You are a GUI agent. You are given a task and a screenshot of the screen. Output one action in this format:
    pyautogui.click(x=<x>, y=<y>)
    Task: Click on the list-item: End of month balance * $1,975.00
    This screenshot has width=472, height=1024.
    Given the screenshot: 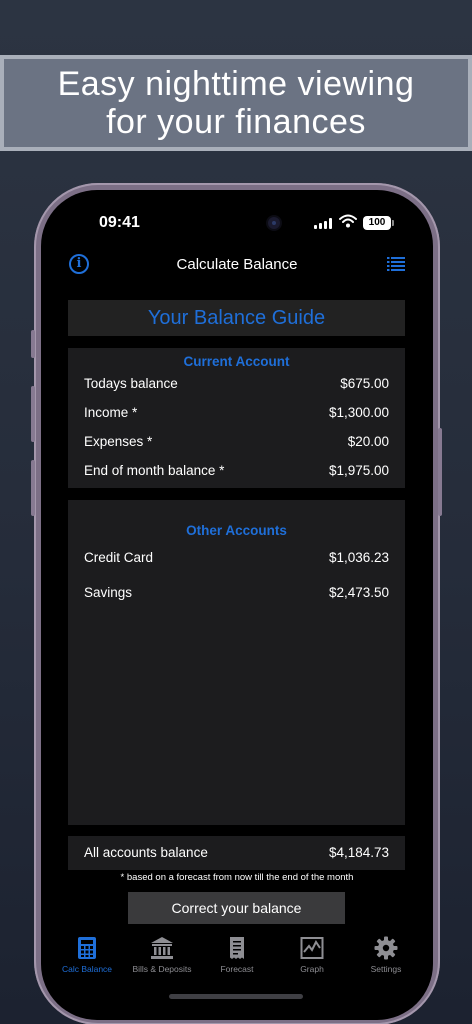 What is the action you would take?
    pyautogui.click(x=236, y=470)
    